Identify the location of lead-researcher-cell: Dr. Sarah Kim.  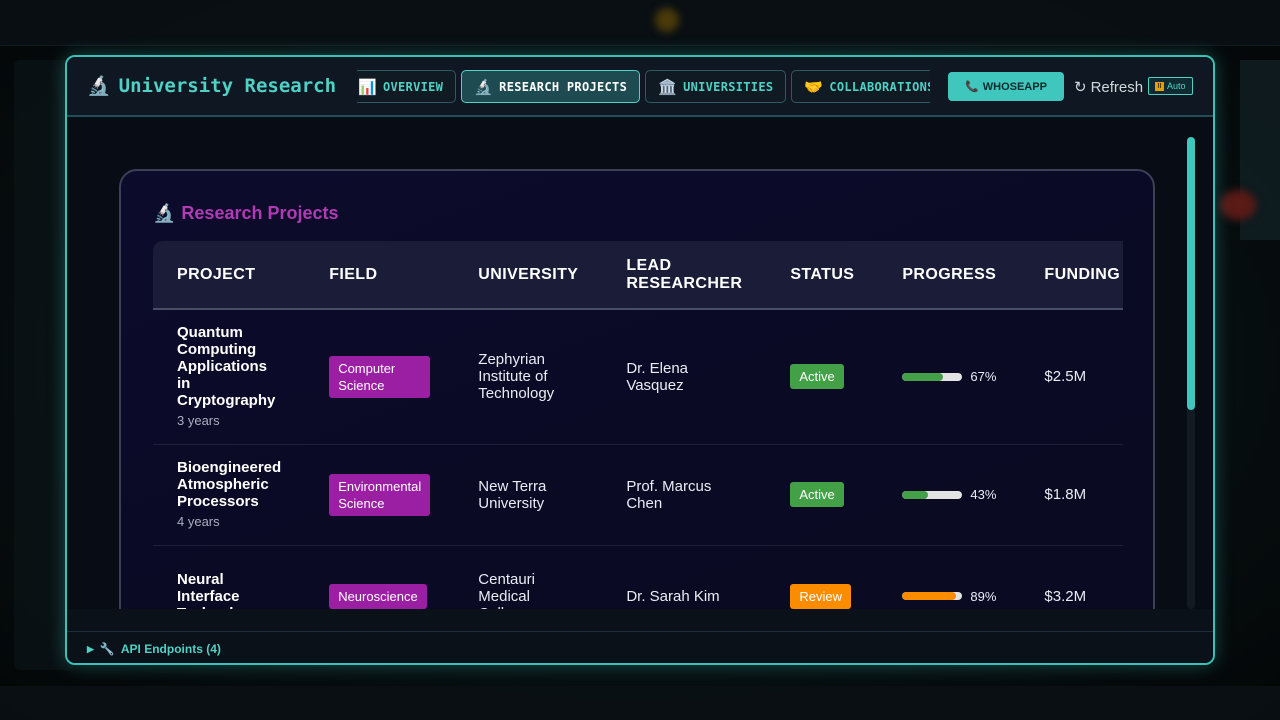
(684, 577).